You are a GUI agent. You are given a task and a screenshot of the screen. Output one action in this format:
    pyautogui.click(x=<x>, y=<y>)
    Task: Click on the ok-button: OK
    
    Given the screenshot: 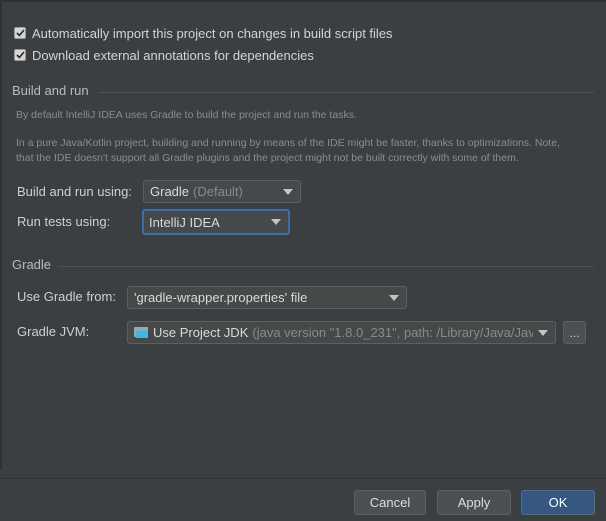 What is the action you would take?
    pyautogui.click(x=558, y=502)
    